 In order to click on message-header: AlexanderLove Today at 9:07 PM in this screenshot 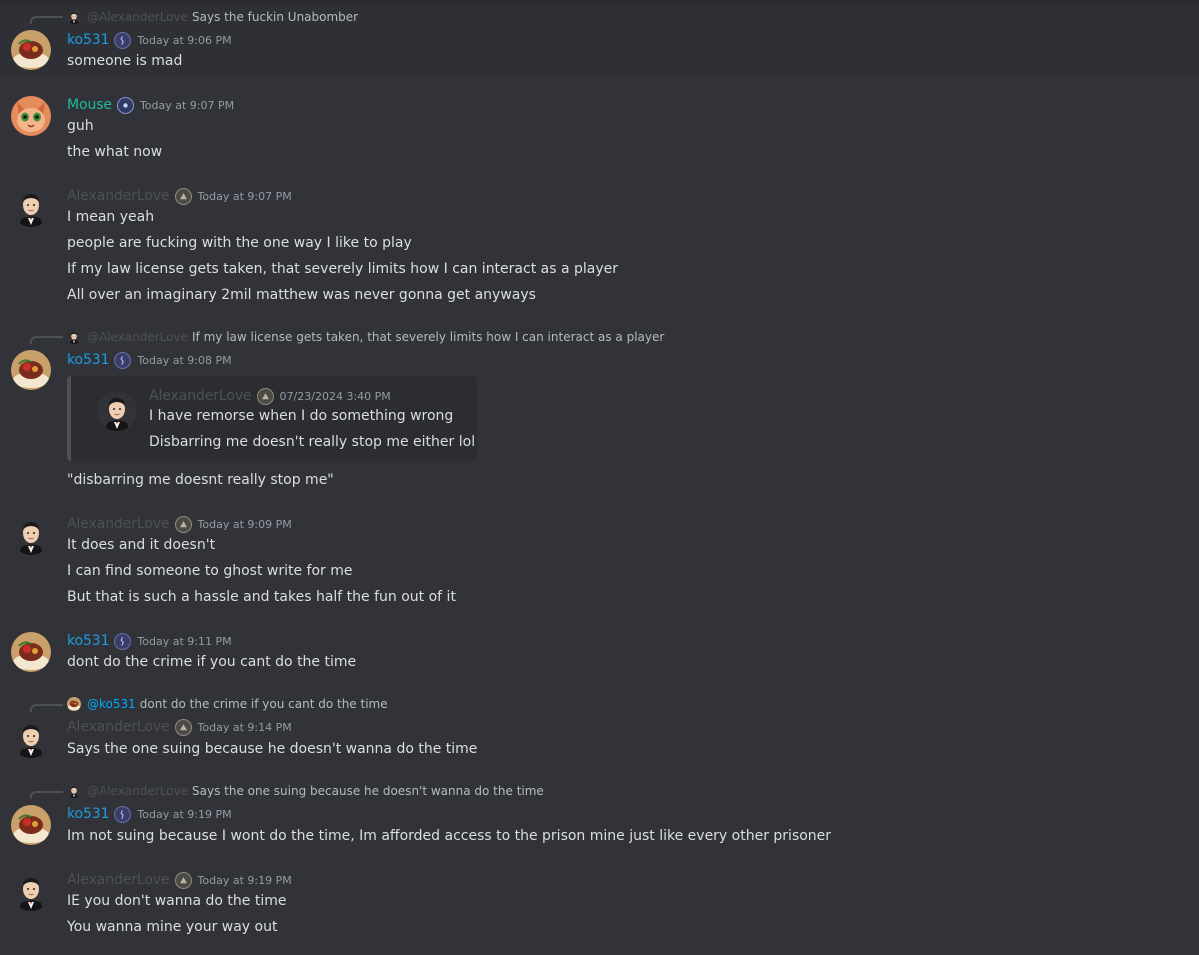, I will do `click(179, 196)`.